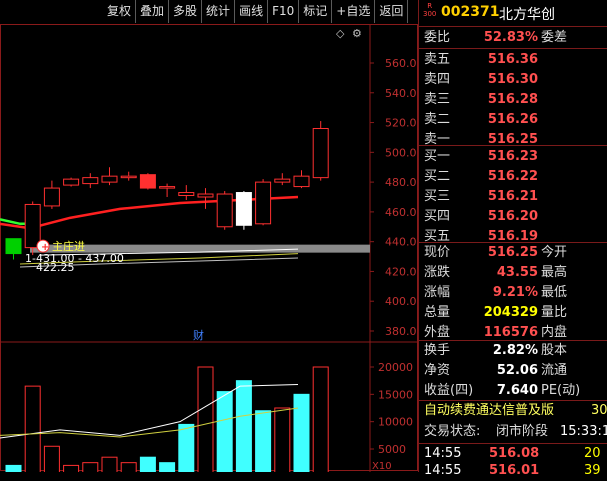  Describe the element at coordinates (153, 11) in the screenshot. I see `toolbar-button-1: 叠加` at that location.